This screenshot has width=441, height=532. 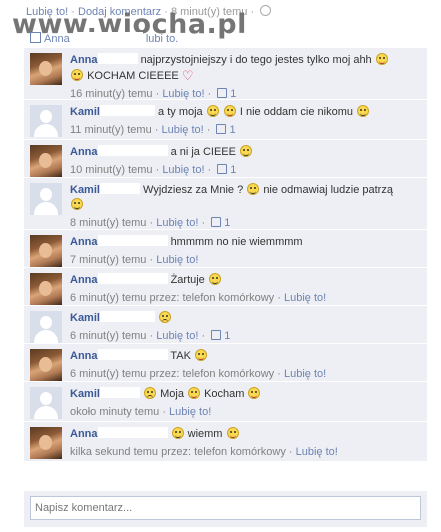 What do you see at coordinates (46, 412) in the screenshot?
I see `silhouette-body` at bounding box center [46, 412].